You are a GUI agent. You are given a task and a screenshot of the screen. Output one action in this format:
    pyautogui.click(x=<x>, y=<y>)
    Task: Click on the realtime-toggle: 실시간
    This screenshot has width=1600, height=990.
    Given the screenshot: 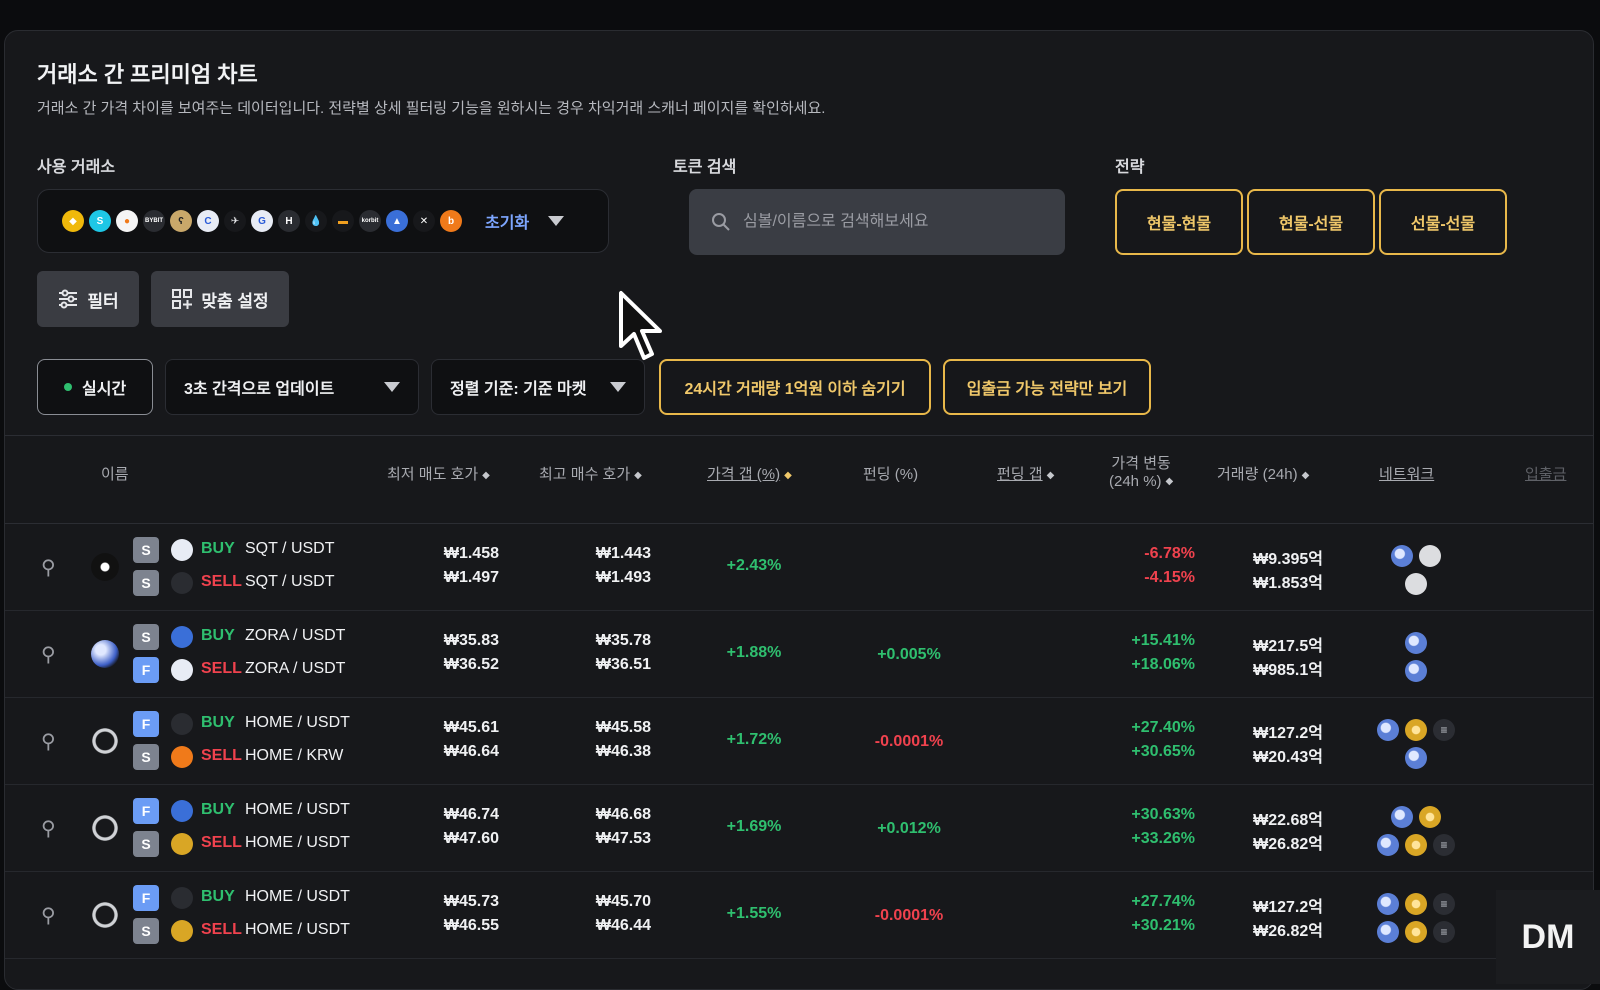 What is the action you would take?
    pyautogui.click(x=95, y=387)
    